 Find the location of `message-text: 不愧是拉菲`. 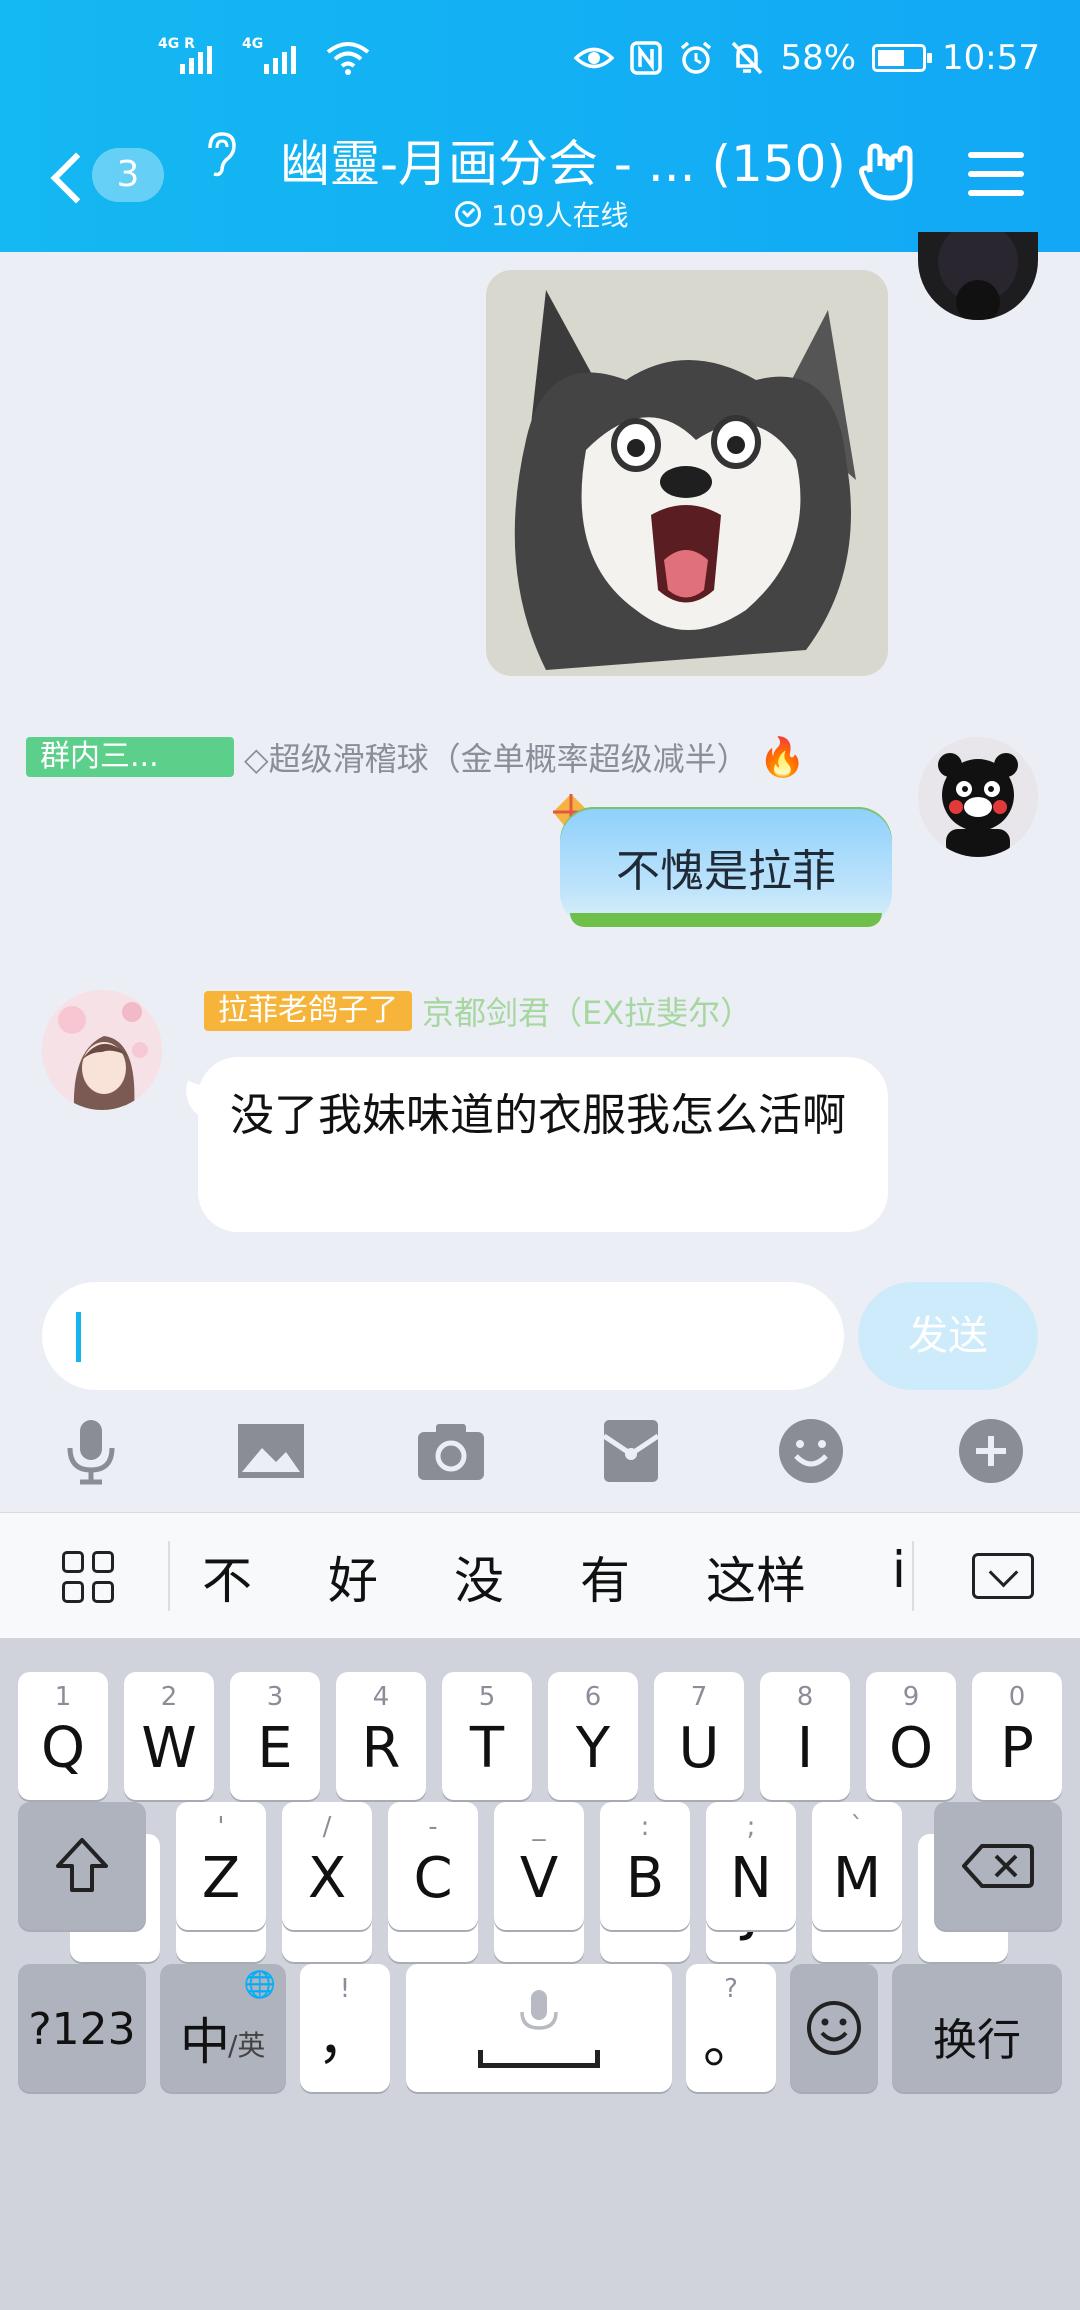

message-text: 不愧是拉菲 is located at coordinates (726, 871).